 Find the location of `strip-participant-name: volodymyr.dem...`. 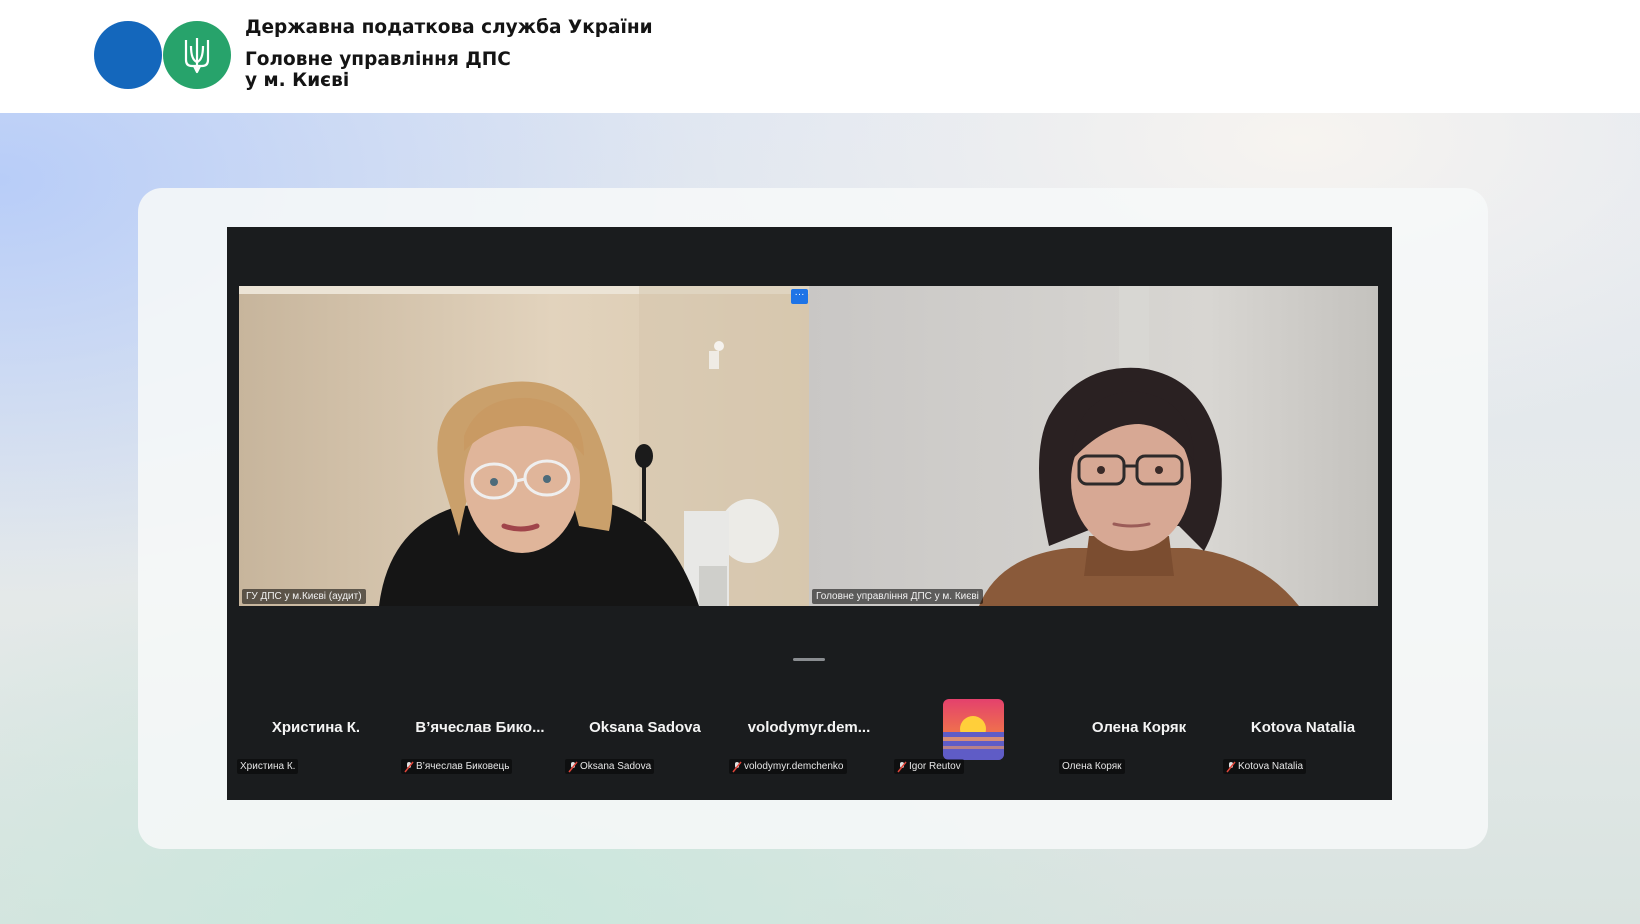

strip-participant-name: volodymyr.dem... is located at coordinates (809, 727).